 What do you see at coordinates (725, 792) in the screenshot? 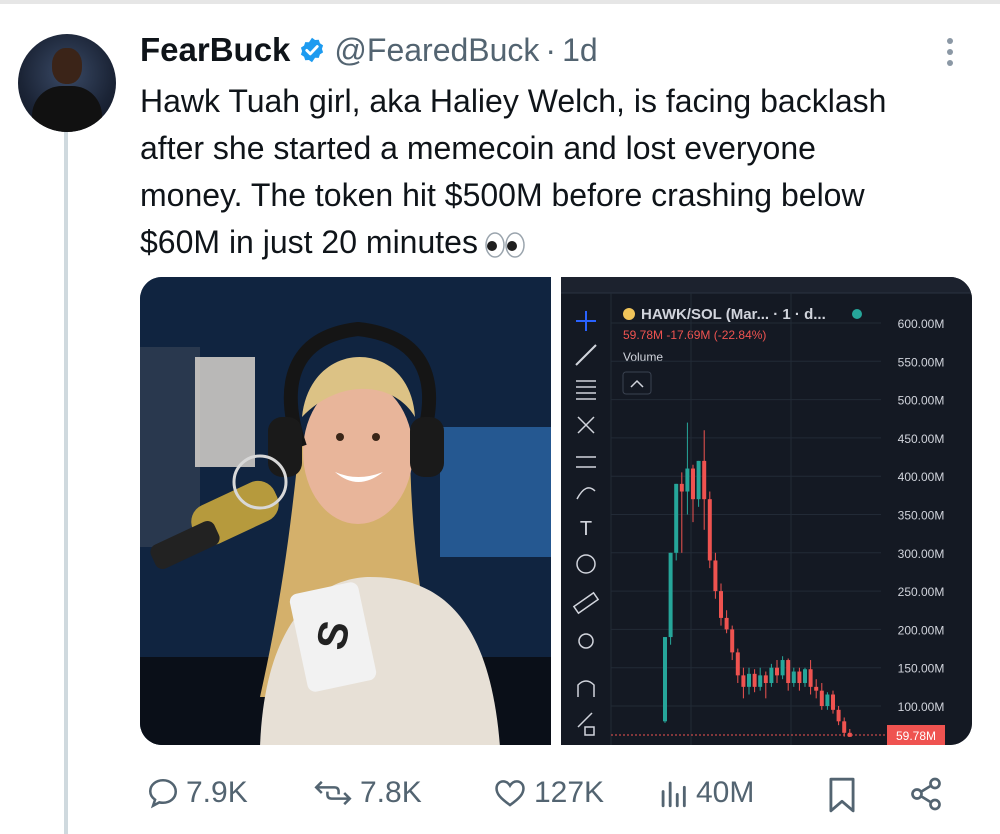
I see `views-count: 40M` at bounding box center [725, 792].